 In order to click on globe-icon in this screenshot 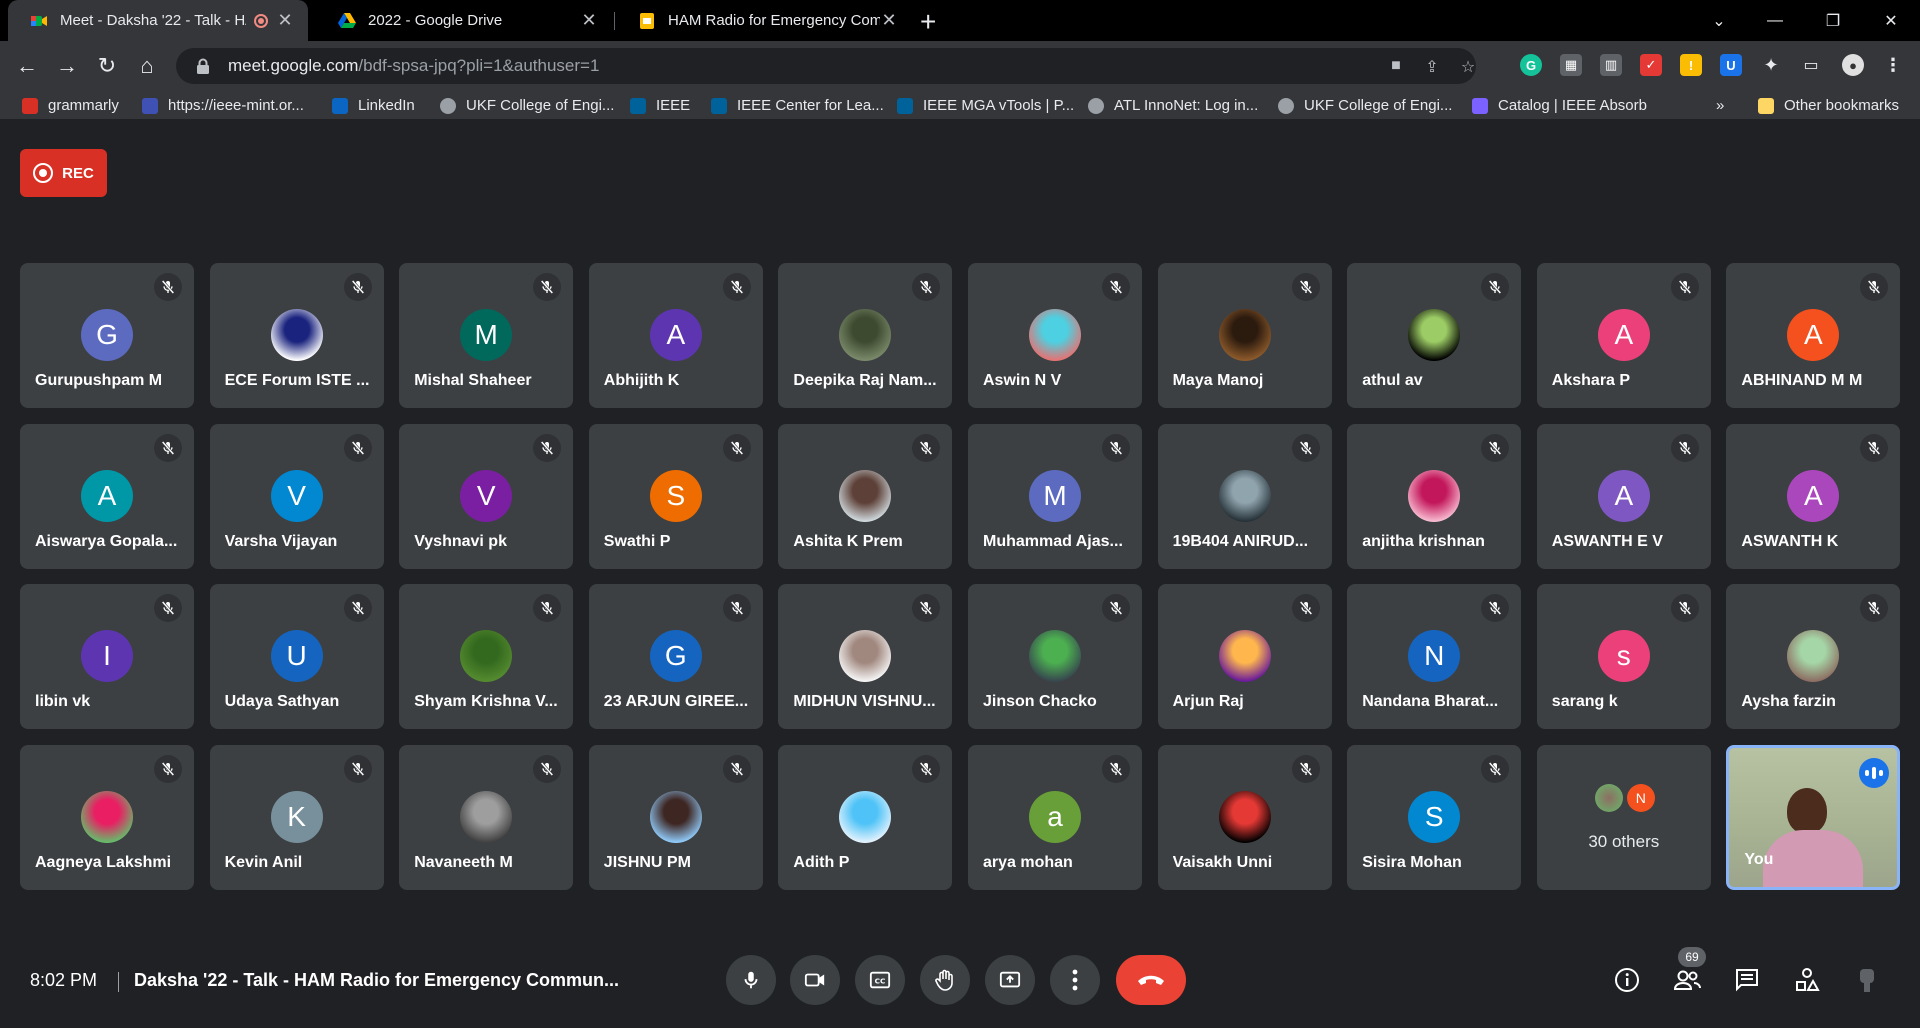, I will do `click(1286, 105)`.